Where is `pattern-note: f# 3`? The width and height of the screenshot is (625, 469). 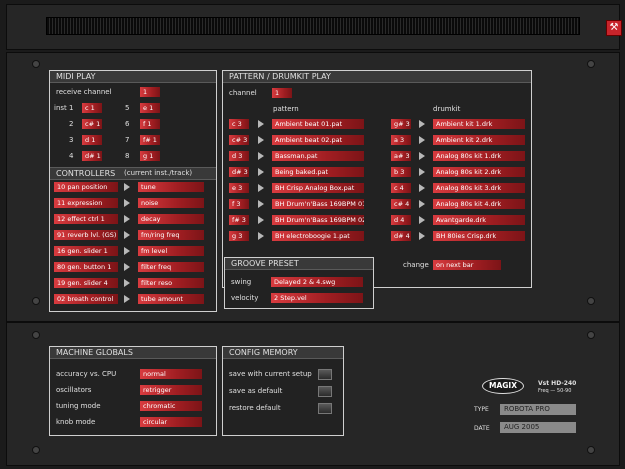 pattern-note: f# 3 is located at coordinates (239, 220).